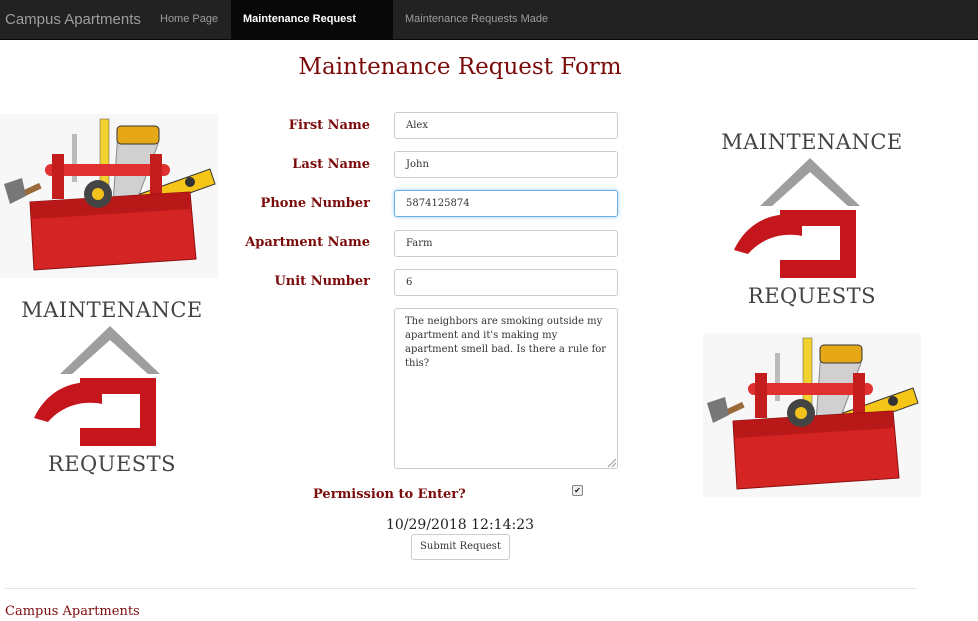 The height and width of the screenshot is (621, 978). Describe the element at coordinates (72, 611) in the screenshot. I see `footer-text: Campus Apartments` at that location.